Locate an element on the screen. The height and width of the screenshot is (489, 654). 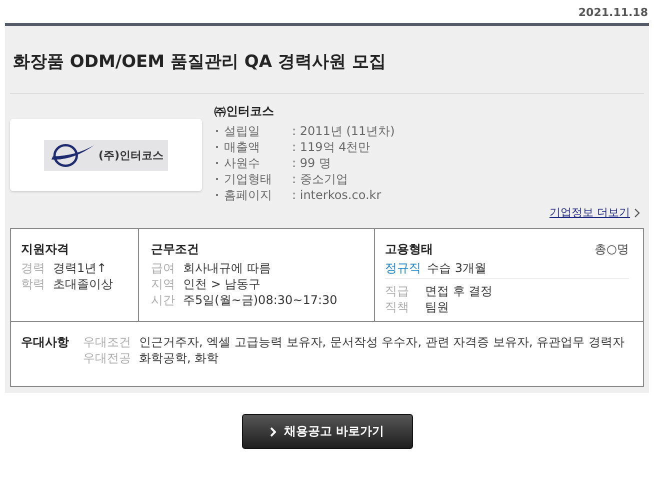
fact-label: 사원수 is located at coordinates (242, 163).